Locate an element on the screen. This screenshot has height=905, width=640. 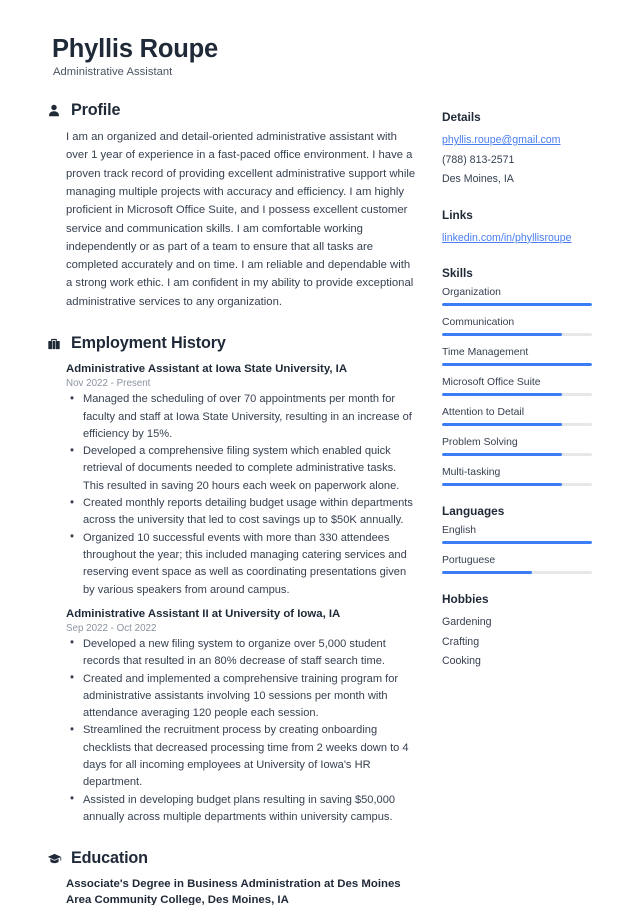
graduation-cap-icon is located at coordinates (54, 859).